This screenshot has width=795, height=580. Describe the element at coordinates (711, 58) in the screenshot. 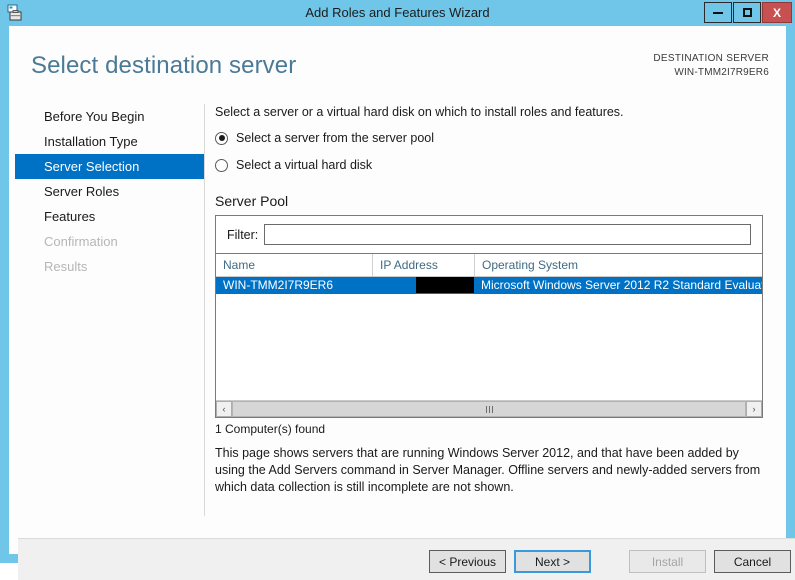

I see `destination-server-label: DESTINATION SERVER` at that location.